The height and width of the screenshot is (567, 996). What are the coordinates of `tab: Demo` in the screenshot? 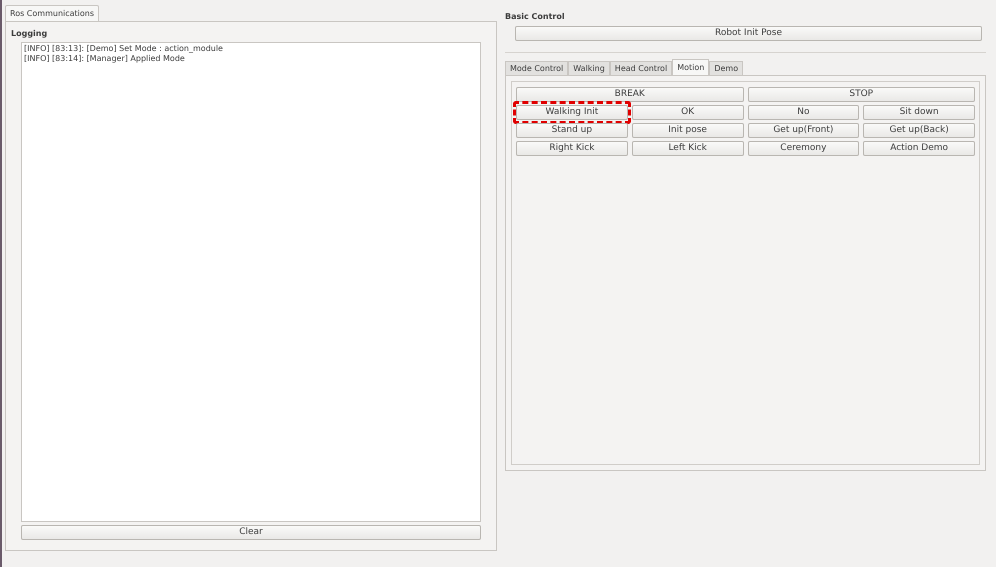 It's located at (726, 68).